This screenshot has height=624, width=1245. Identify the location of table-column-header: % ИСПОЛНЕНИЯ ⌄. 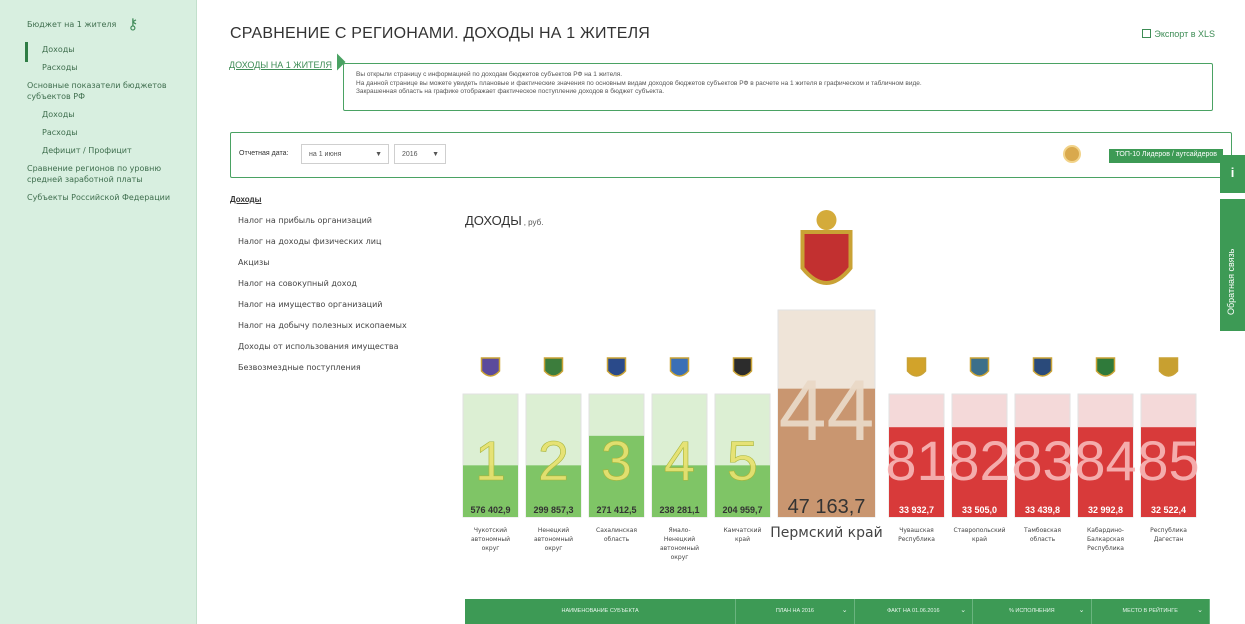
(1032, 611).